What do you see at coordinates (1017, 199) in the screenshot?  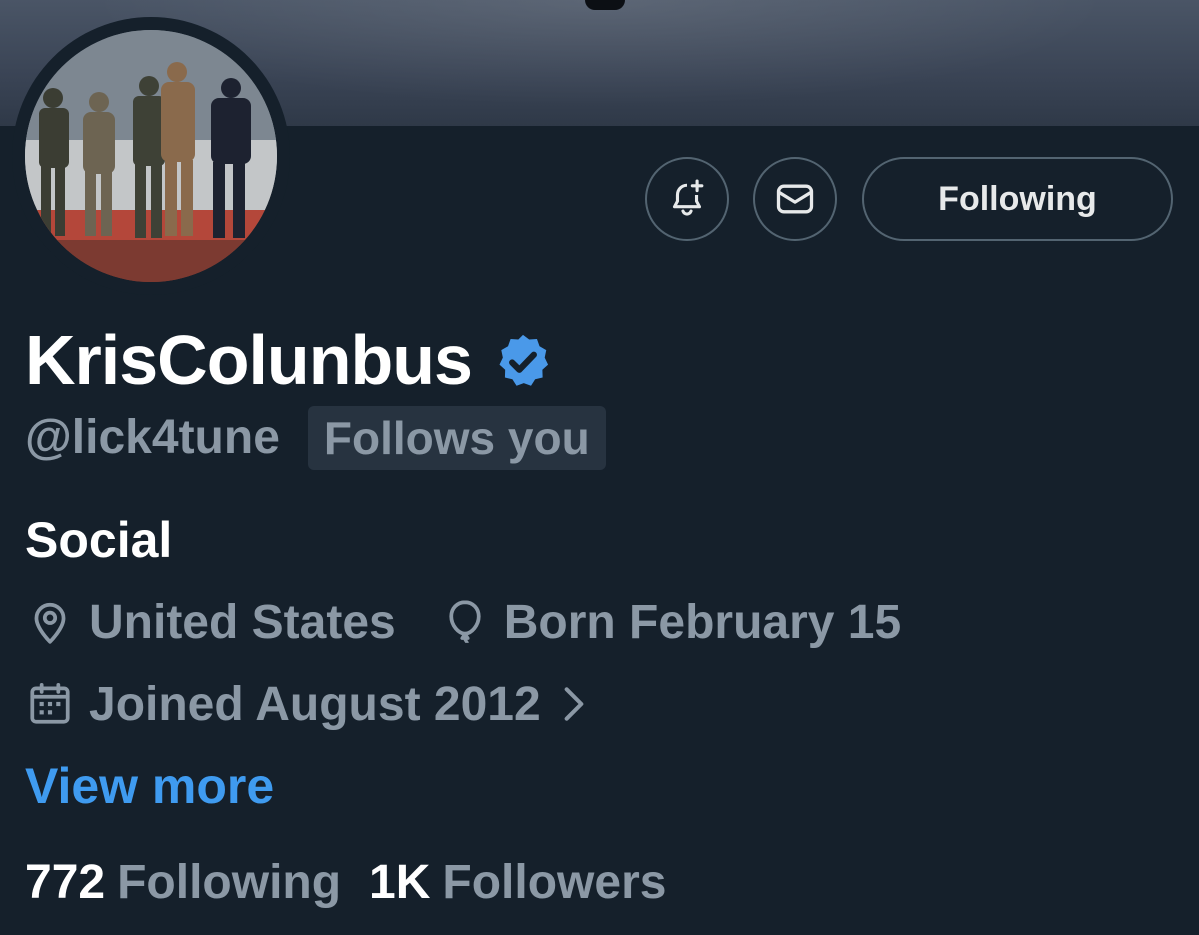 I see `following-button: Following` at bounding box center [1017, 199].